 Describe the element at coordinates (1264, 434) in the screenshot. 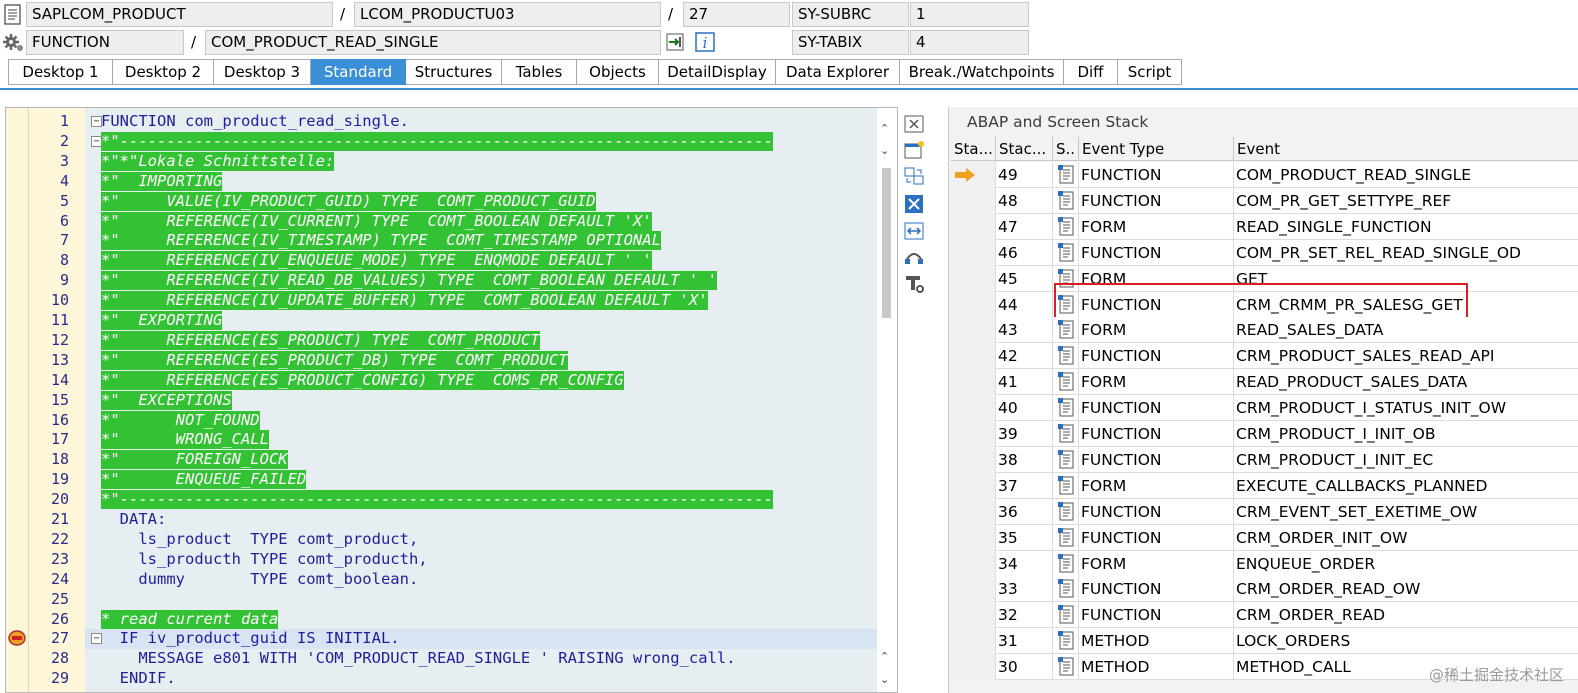

I see `stack-row: 39 FUNCTION CRM_PRODUCT_I_INIT_OB` at that location.